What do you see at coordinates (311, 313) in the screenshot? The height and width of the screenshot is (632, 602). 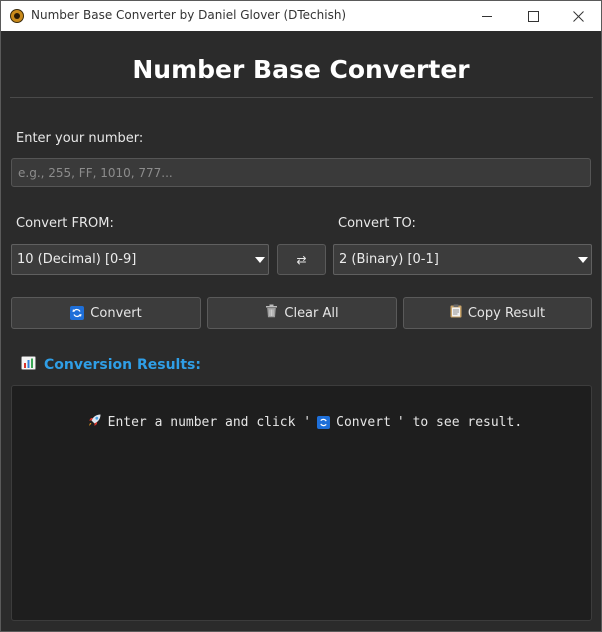 I see `clear-all-button-label: Clear All` at bounding box center [311, 313].